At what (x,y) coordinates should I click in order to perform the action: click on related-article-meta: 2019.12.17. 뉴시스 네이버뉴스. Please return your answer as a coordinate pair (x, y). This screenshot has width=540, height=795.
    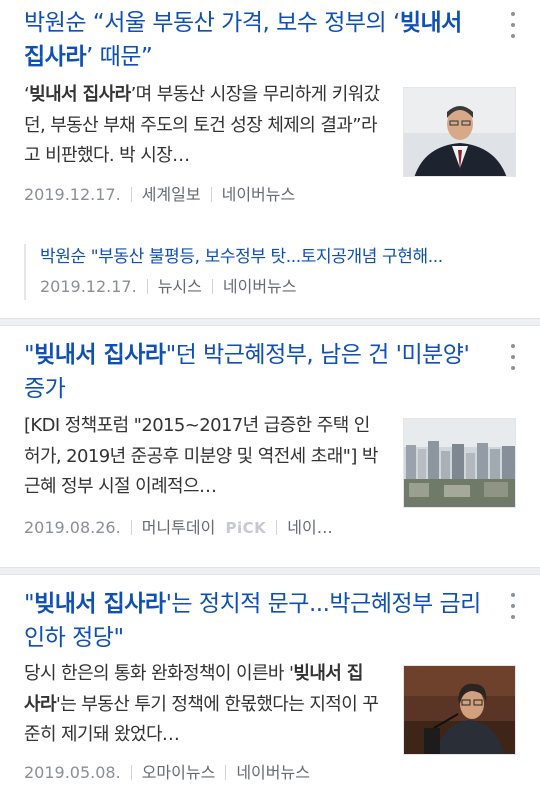
    Looking at the image, I should click on (278, 287).